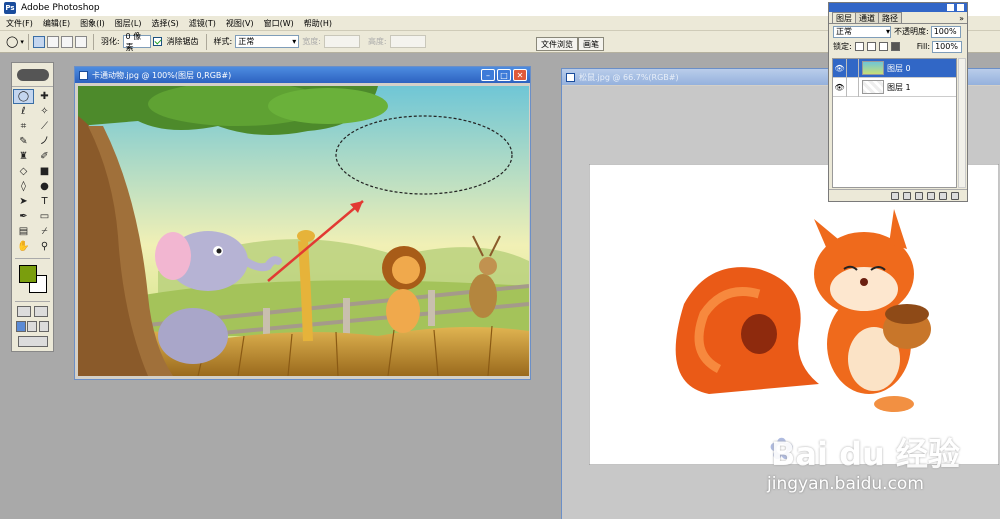 The image size is (1000, 519). What do you see at coordinates (23, 311) in the screenshot?
I see `standard-mode-button` at bounding box center [23, 311].